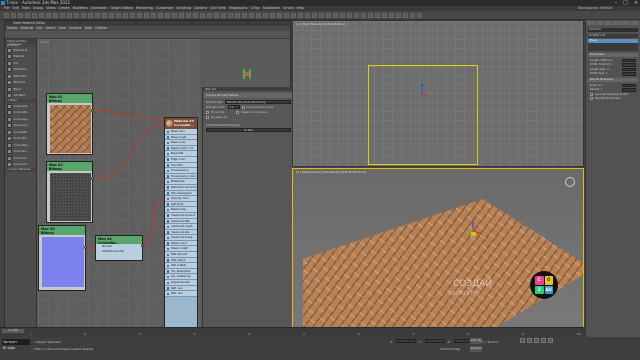 The height and width of the screenshot is (360, 640). I want to click on transform-gizmo-icon, so click(475, 228).